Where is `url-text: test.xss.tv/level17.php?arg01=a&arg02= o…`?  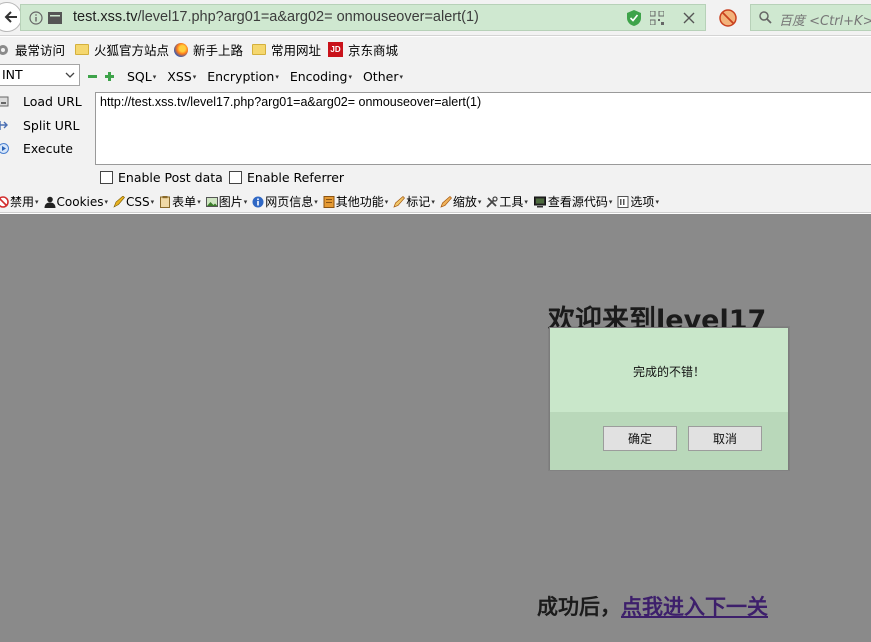
url-text: test.xss.tv/level17.php?arg01=a&arg02= o… is located at coordinates (276, 17).